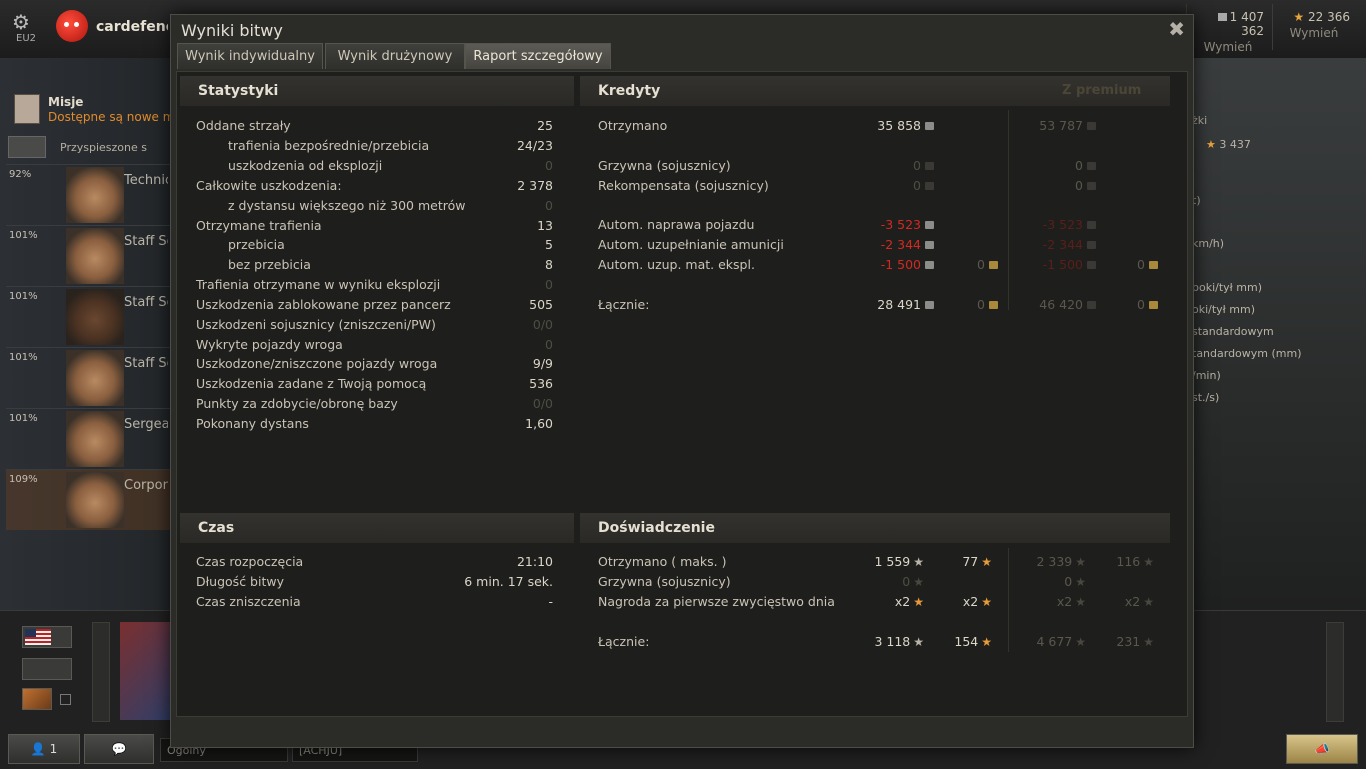 The height and width of the screenshot is (769, 1366). Describe the element at coordinates (691, 244) in the screenshot. I see `row-label: Autom. uzupełnianie amunicji` at that location.